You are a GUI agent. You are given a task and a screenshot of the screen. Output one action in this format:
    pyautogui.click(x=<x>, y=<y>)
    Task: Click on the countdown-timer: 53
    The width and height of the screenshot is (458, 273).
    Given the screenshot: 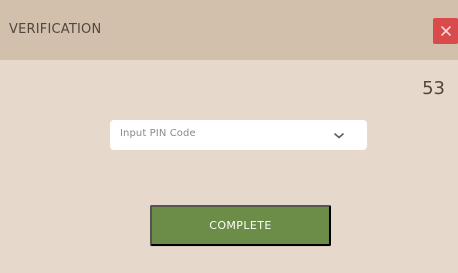 What is the action you would take?
    pyautogui.click(x=433, y=88)
    